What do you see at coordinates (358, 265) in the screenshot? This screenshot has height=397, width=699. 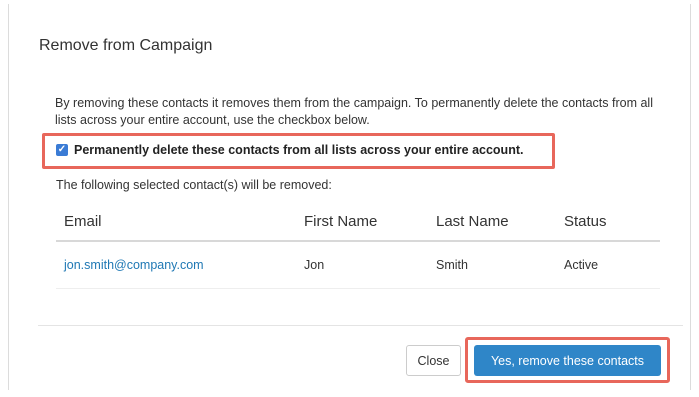 I see `table-row: jon.smith@company.com Jon Smith Active` at bounding box center [358, 265].